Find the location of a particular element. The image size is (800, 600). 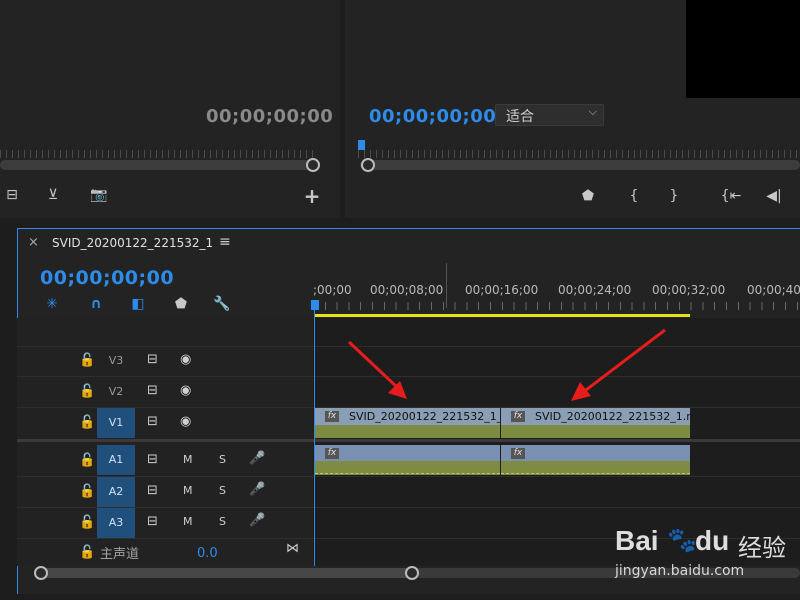

arrow-right-shaft is located at coordinates (625, 360).